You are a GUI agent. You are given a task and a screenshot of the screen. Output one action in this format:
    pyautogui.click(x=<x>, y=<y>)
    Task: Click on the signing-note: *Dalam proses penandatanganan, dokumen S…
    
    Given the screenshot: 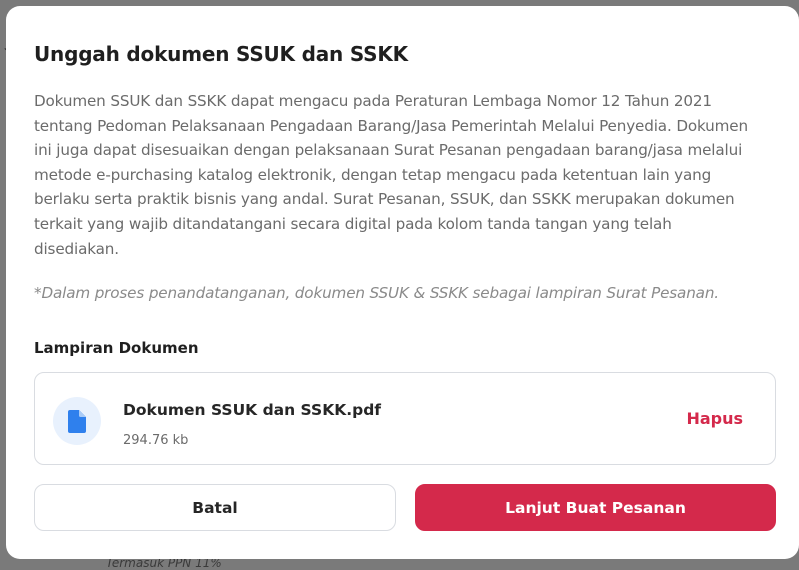 What is the action you would take?
    pyautogui.click(x=376, y=293)
    